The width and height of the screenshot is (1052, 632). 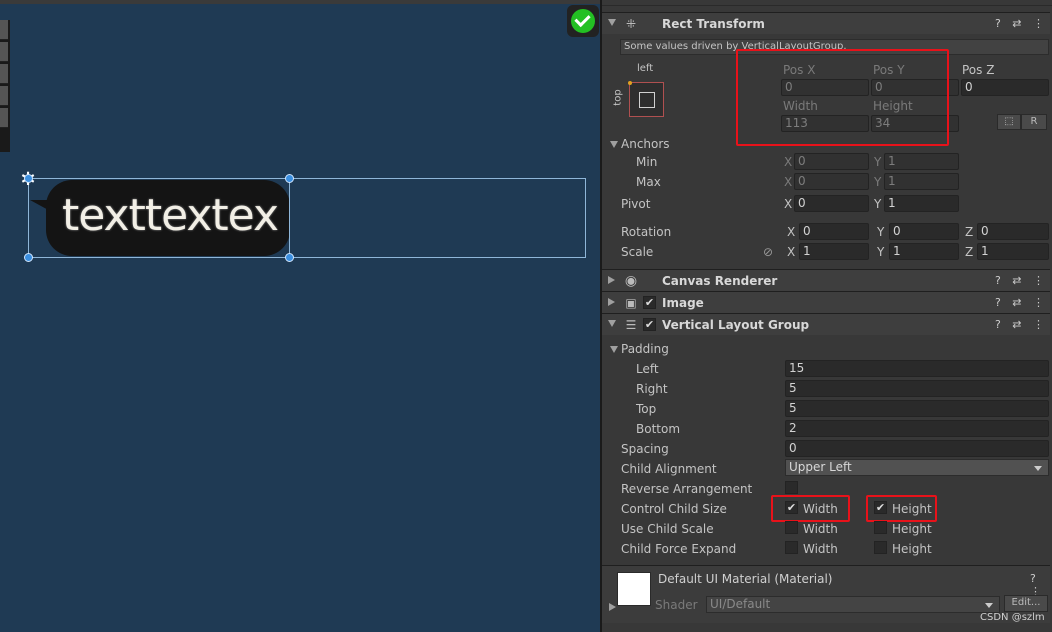 What do you see at coordinates (820, 549) in the screenshot?
I see `expand-width-label: Width` at bounding box center [820, 549].